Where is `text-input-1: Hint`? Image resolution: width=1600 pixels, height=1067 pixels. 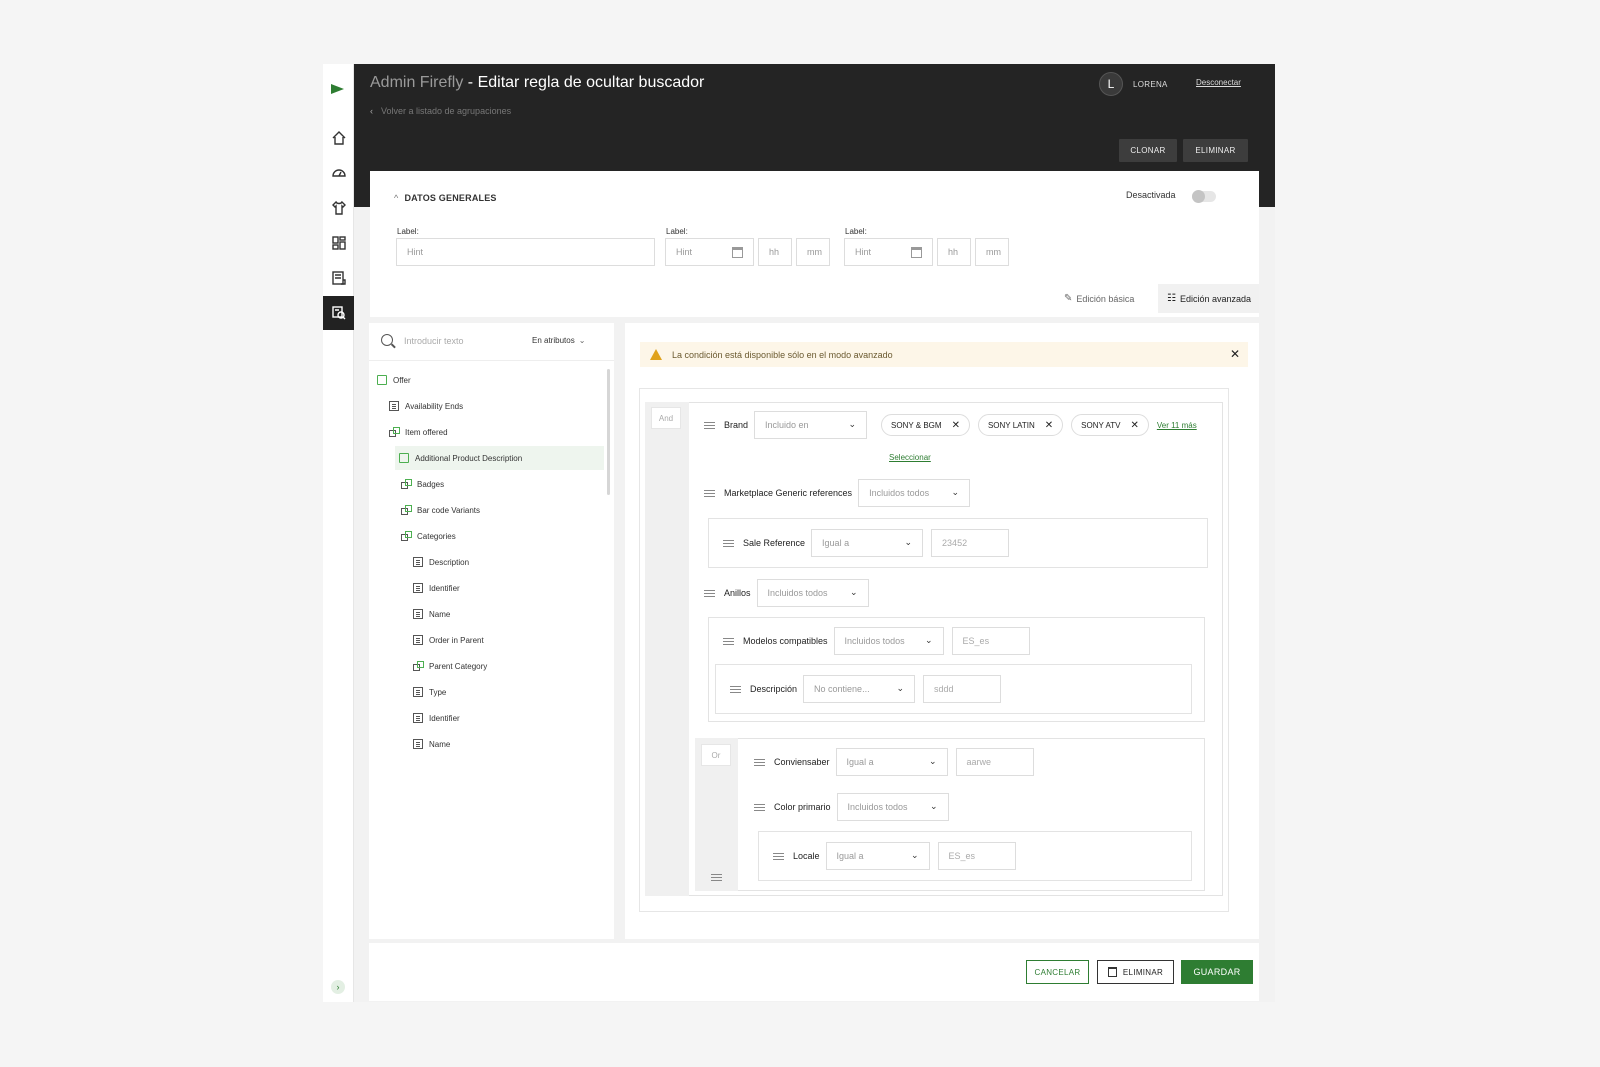
text-input-1: Hint is located at coordinates (525, 252).